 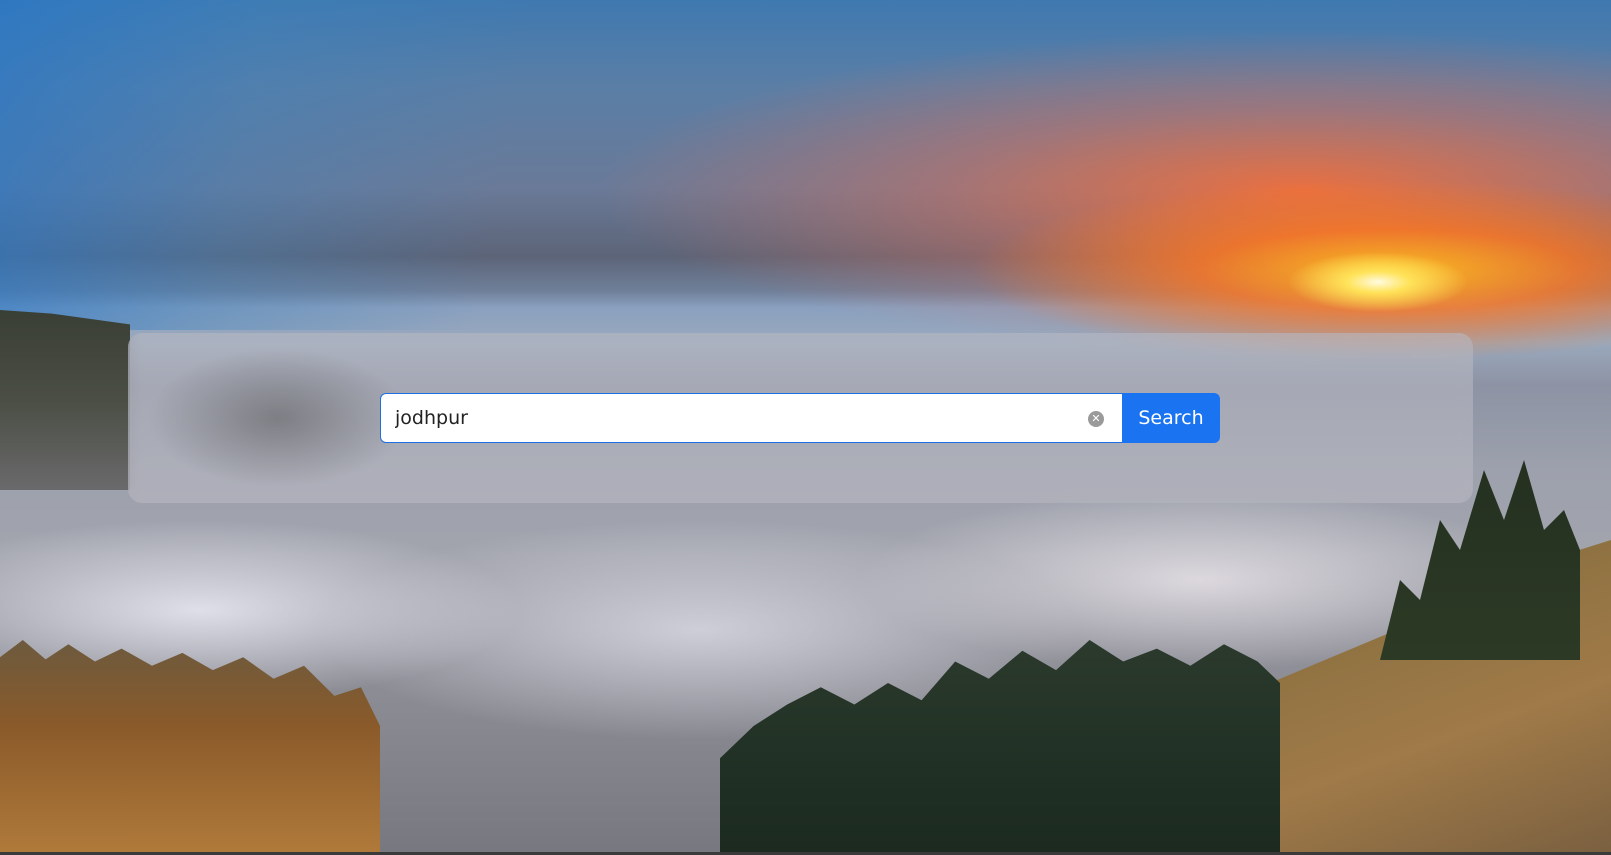 I want to click on background-forest-left, so click(x=65, y=400).